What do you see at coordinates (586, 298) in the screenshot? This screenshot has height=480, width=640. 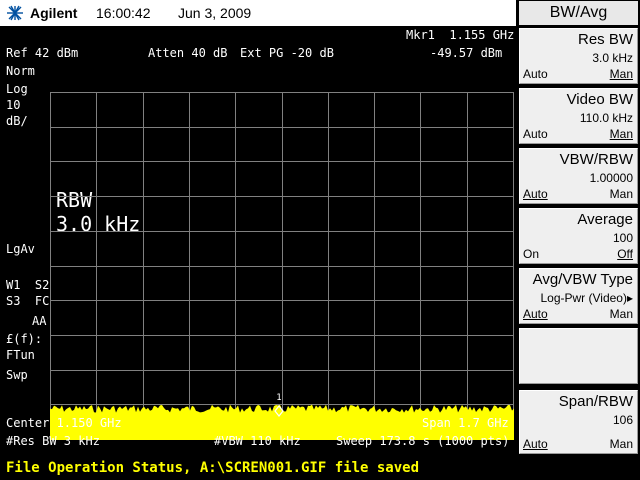 I see `softkey-value: Log-Pwr (Video)▸` at bounding box center [586, 298].